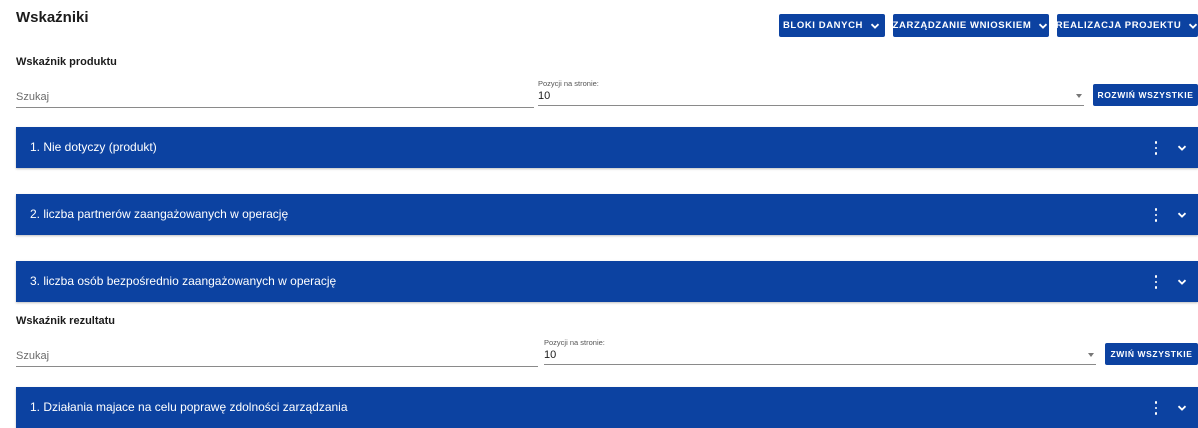  What do you see at coordinates (93, 147) in the screenshot?
I see `panel-title: 1. Nie dotyczy (produkt)` at bounding box center [93, 147].